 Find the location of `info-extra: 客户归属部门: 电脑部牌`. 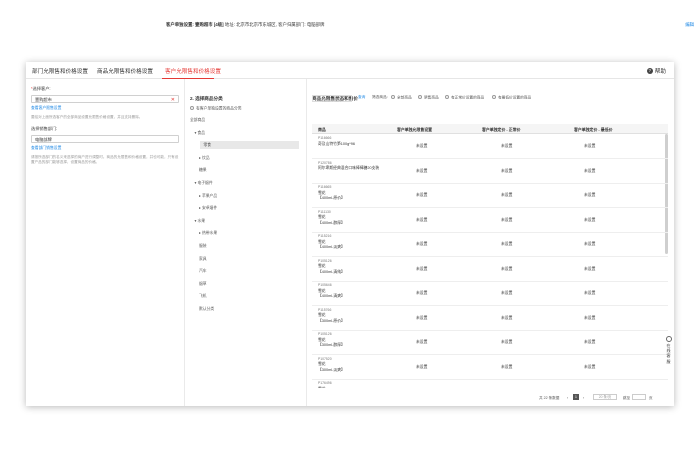

info-extra: 客户归属部门: 电脑部牌 is located at coordinates (301, 24).